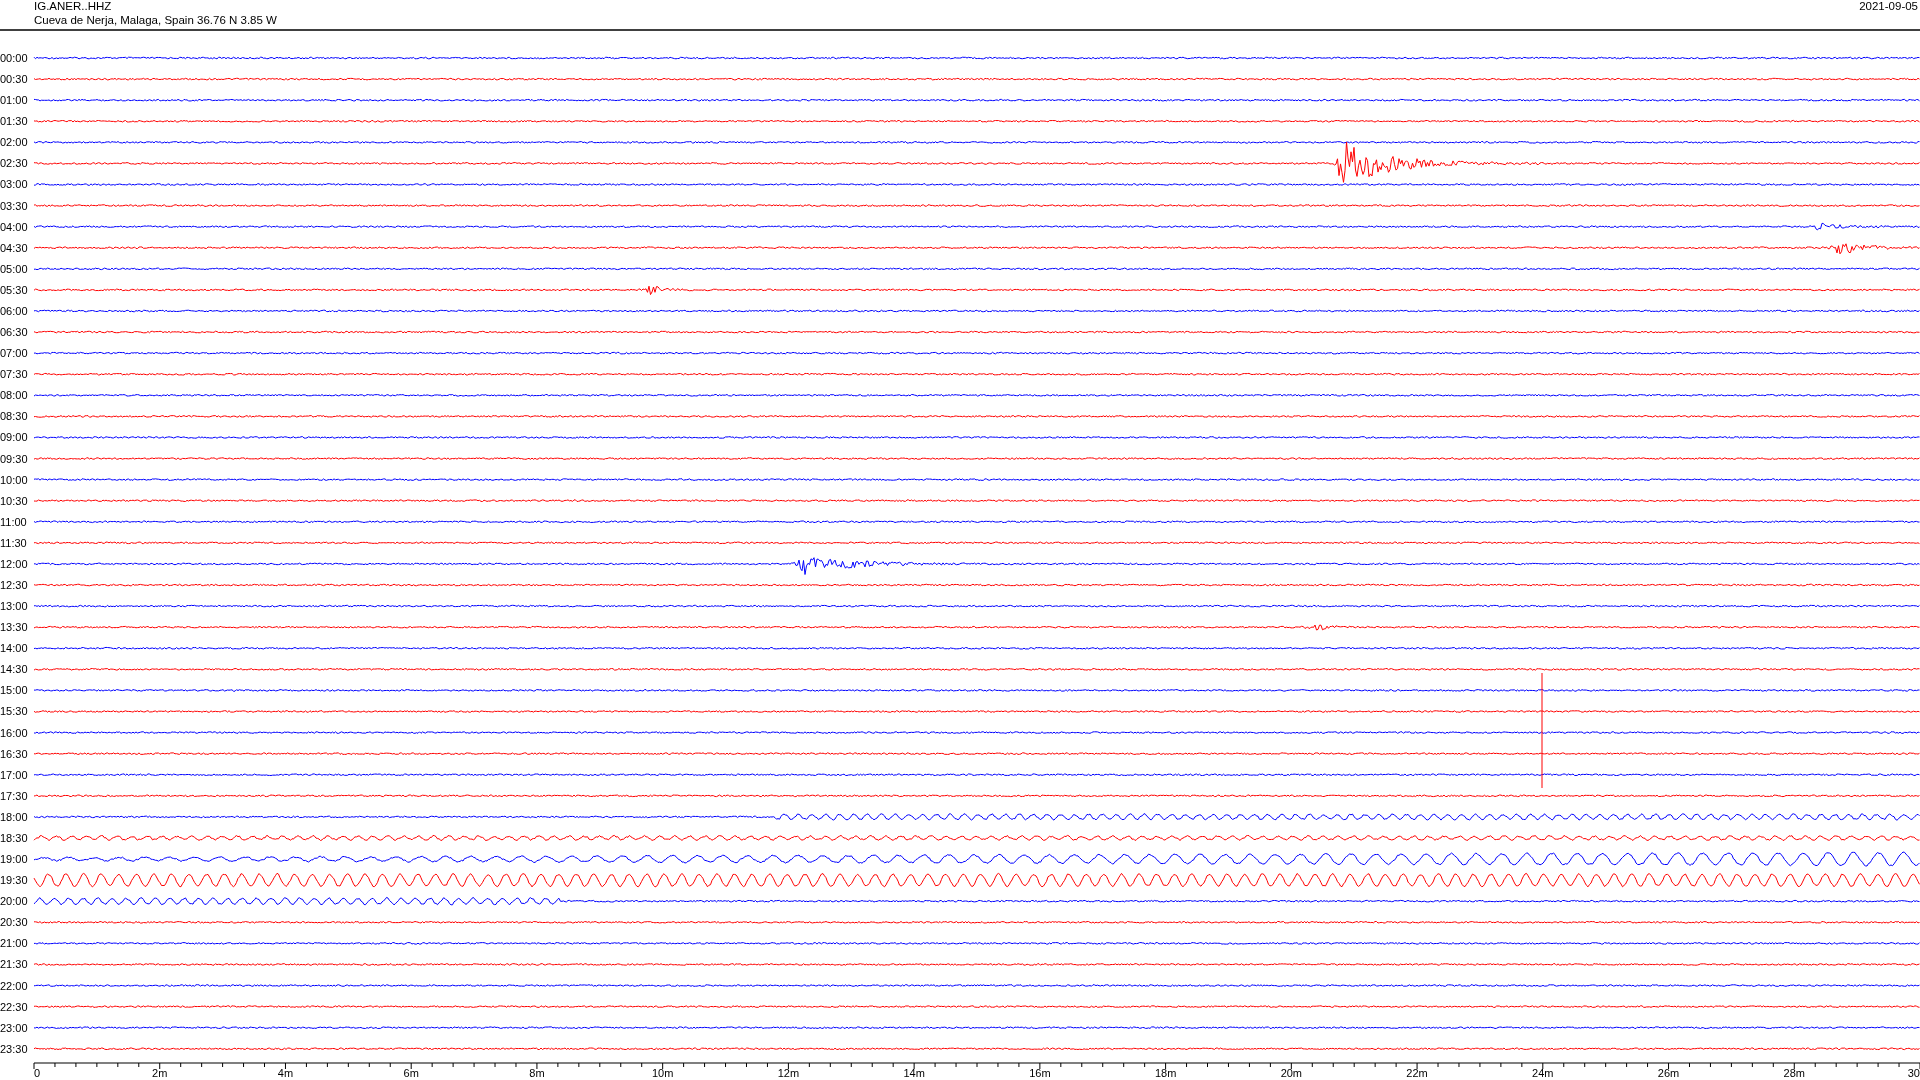 The height and width of the screenshot is (1080, 1920). What do you see at coordinates (1888, 6) in the screenshot?
I see `date-label: 2021-09-05` at bounding box center [1888, 6].